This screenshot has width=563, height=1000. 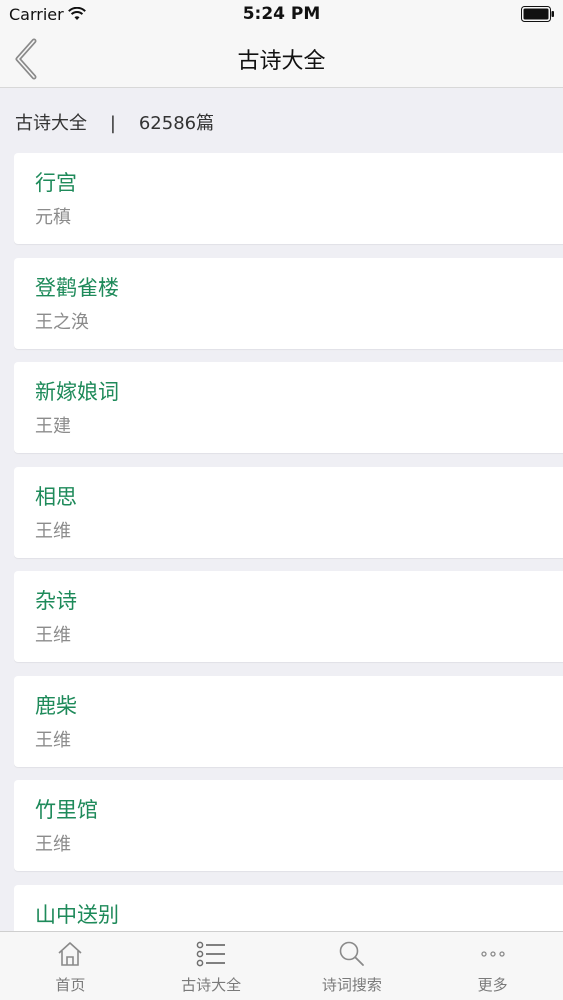 I want to click on poem-title: 杂诗, so click(x=56, y=601).